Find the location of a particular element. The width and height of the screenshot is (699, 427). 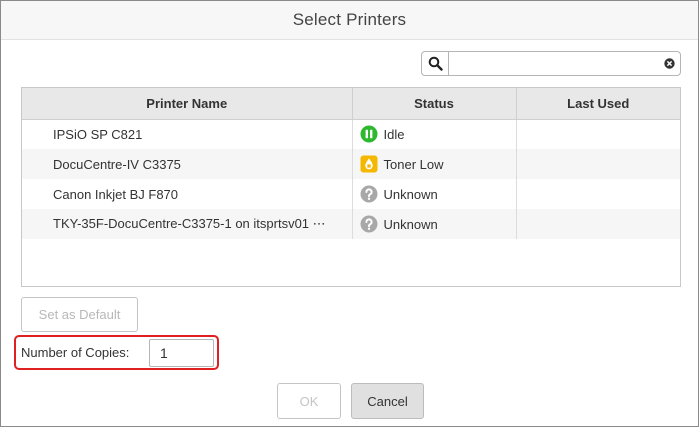

status-text: Toner Low is located at coordinates (413, 164).